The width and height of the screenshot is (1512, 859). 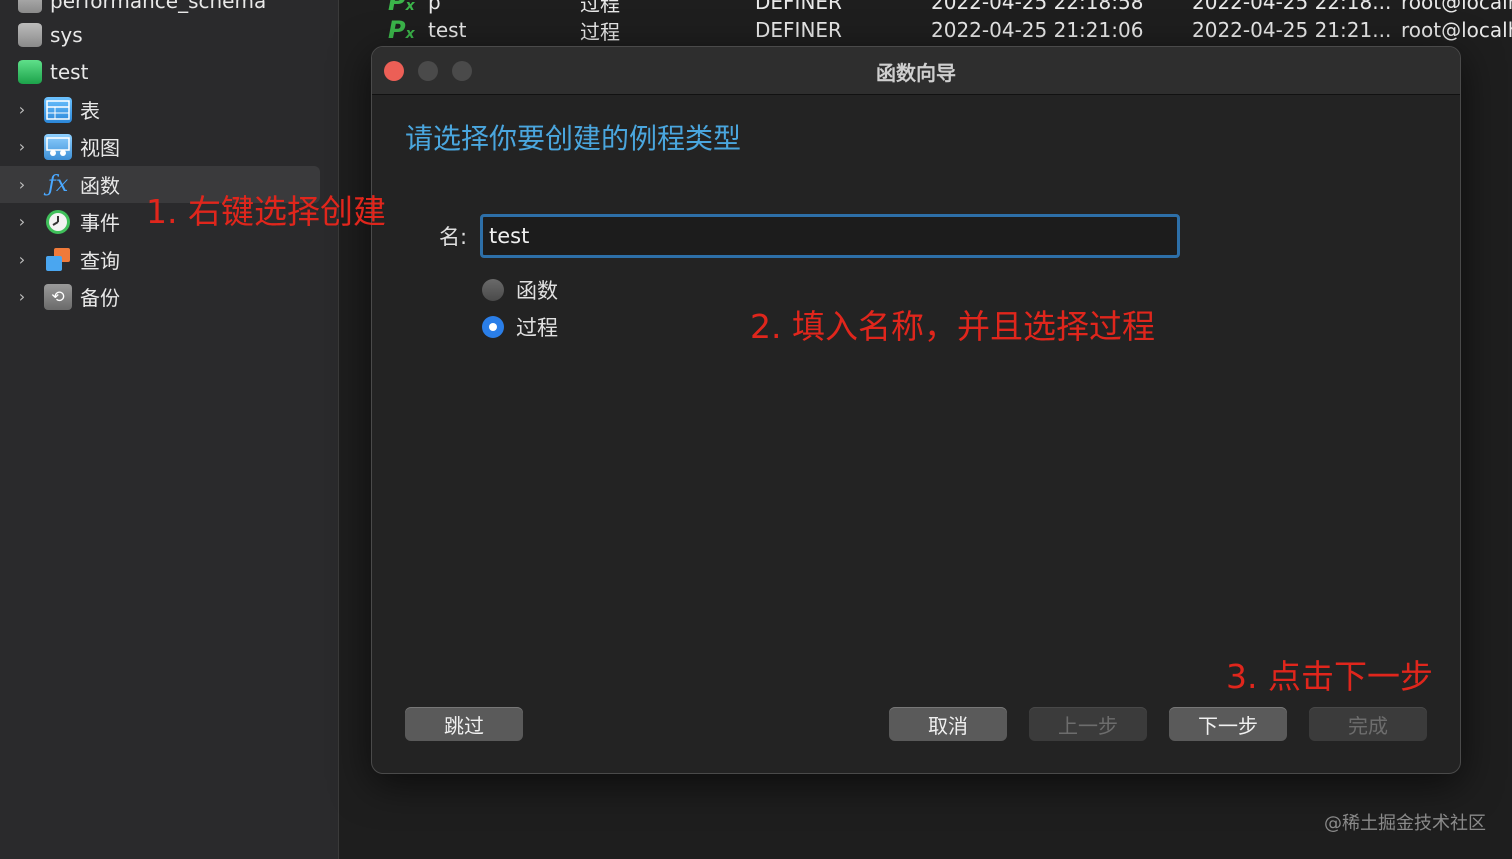 I want to click on routine-name-input, so click(x=830, y=236).